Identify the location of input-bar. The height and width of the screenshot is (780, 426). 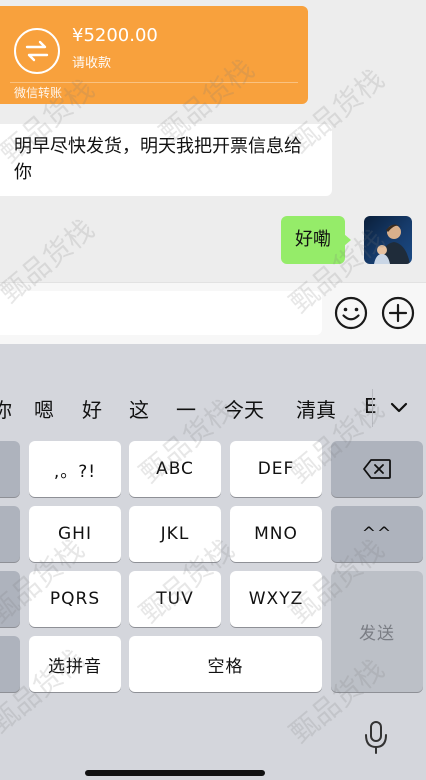
(213, 313).